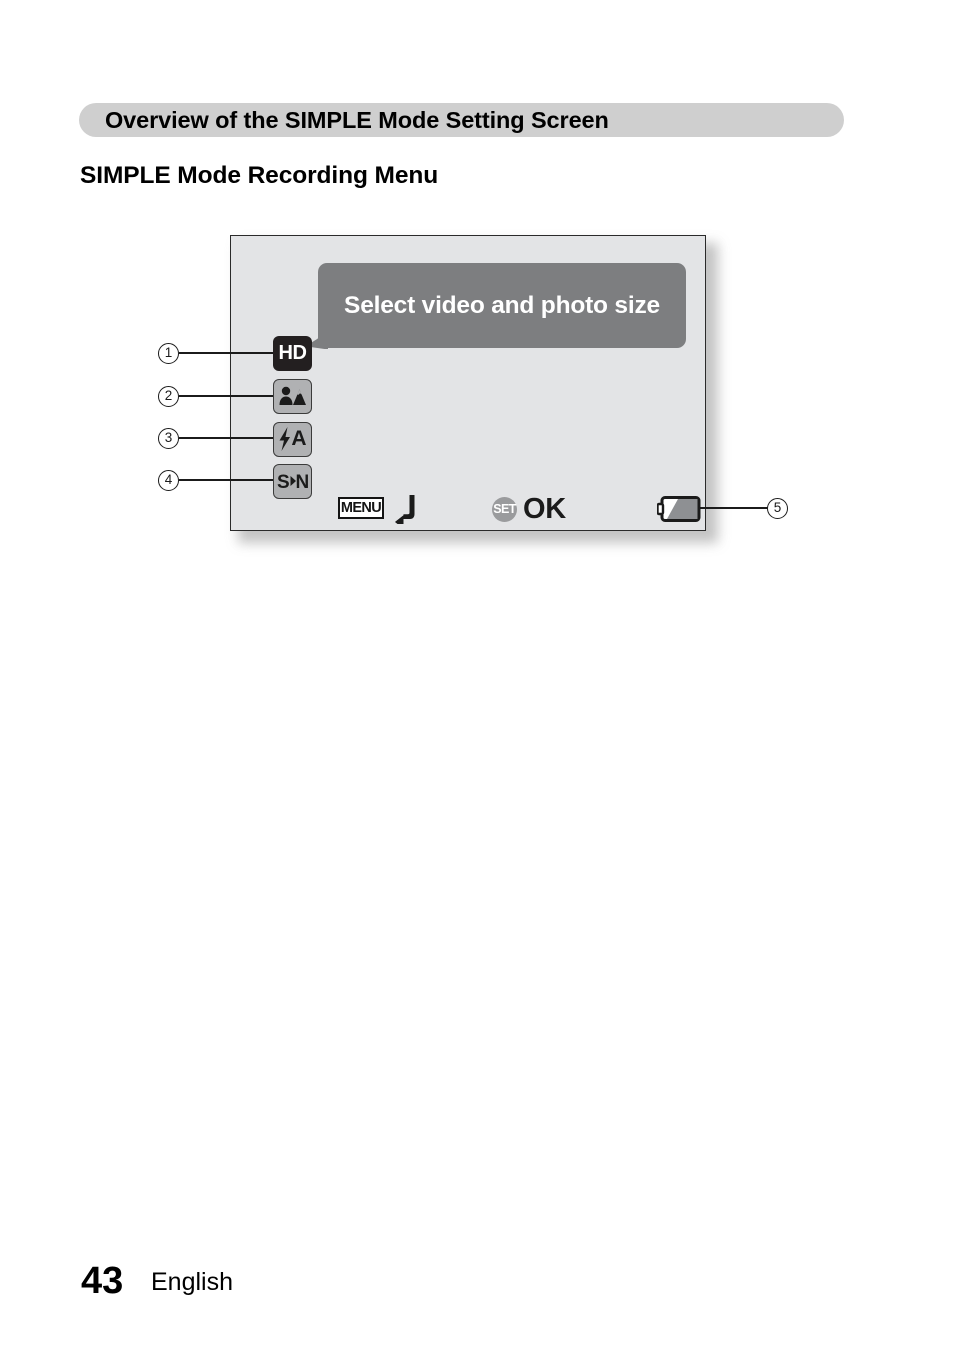  I want to click on callout-marker-3: 3, so click(168, 438).